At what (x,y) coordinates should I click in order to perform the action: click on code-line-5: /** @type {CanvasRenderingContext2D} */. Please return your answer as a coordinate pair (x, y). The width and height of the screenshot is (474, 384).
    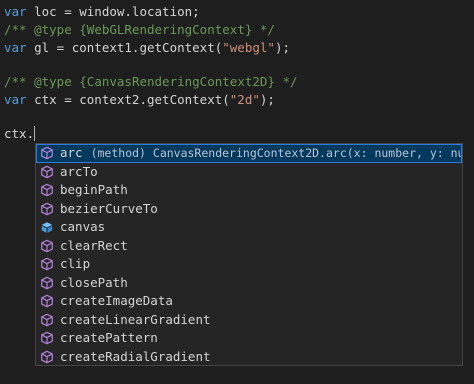
    Looking at the image, I should click on (151, 81).